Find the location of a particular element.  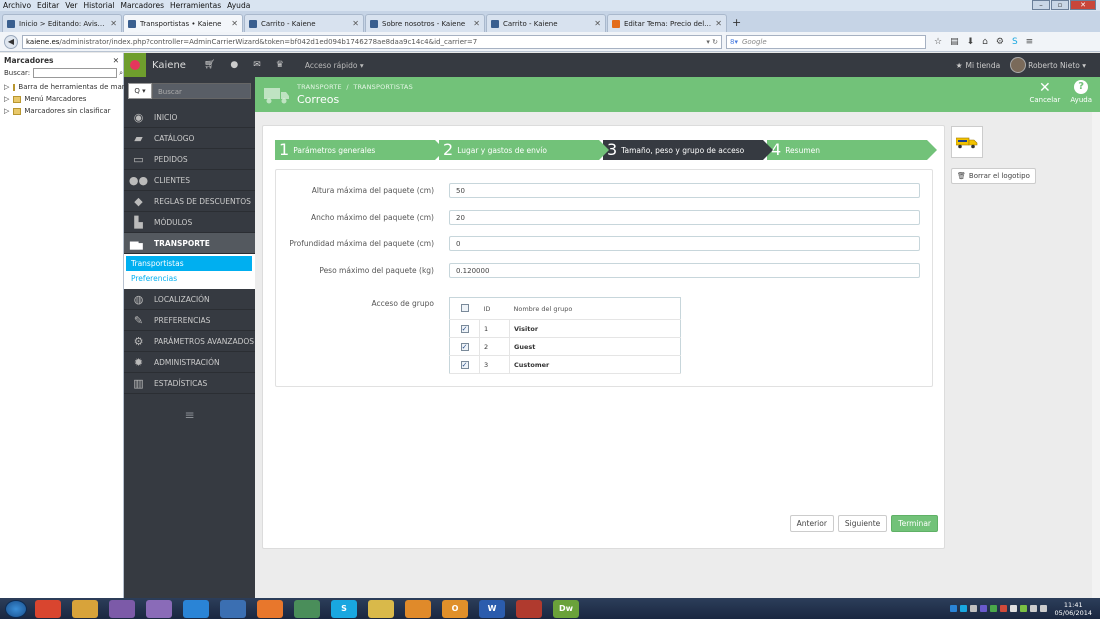

group-checkbox-customer: ✓ is located at coordinates (464, 364).